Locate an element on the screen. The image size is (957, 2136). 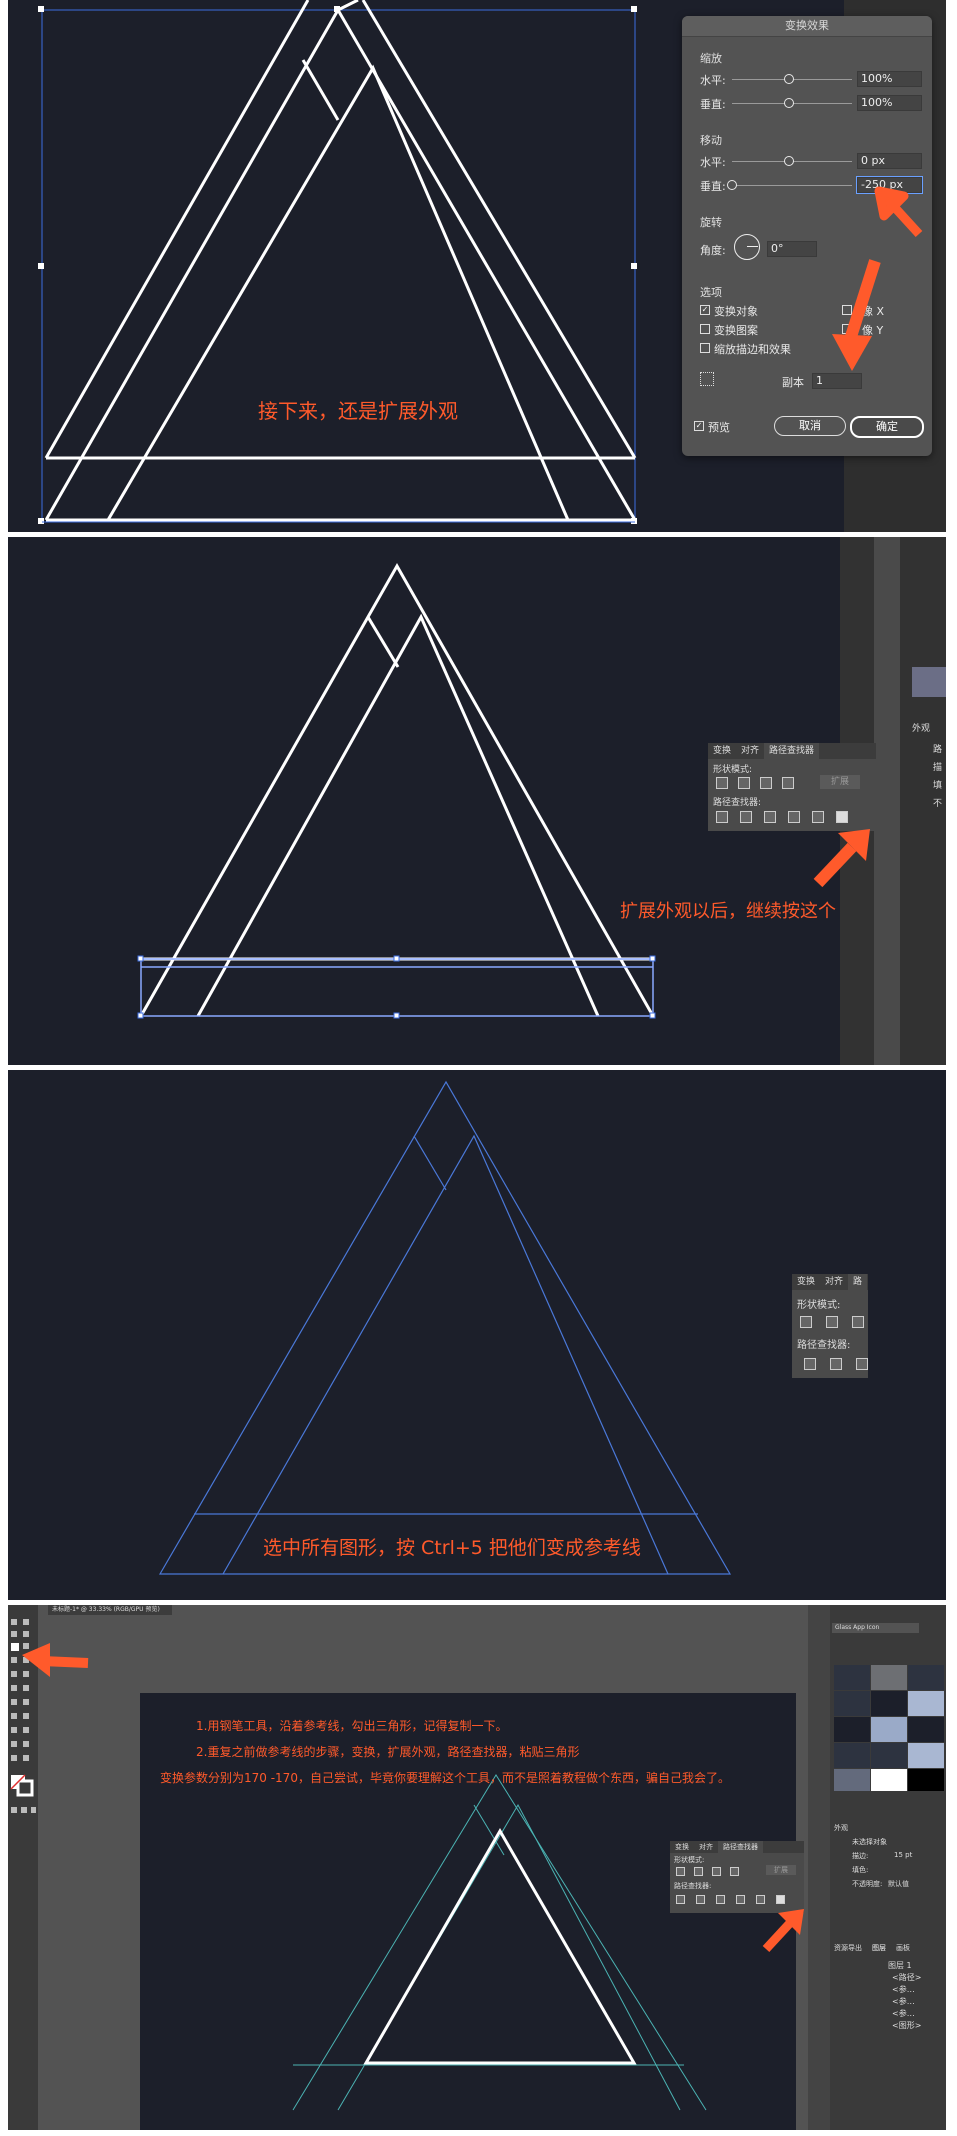
appearance-object: 未选择对象 is located at coordinates (869, 1842).